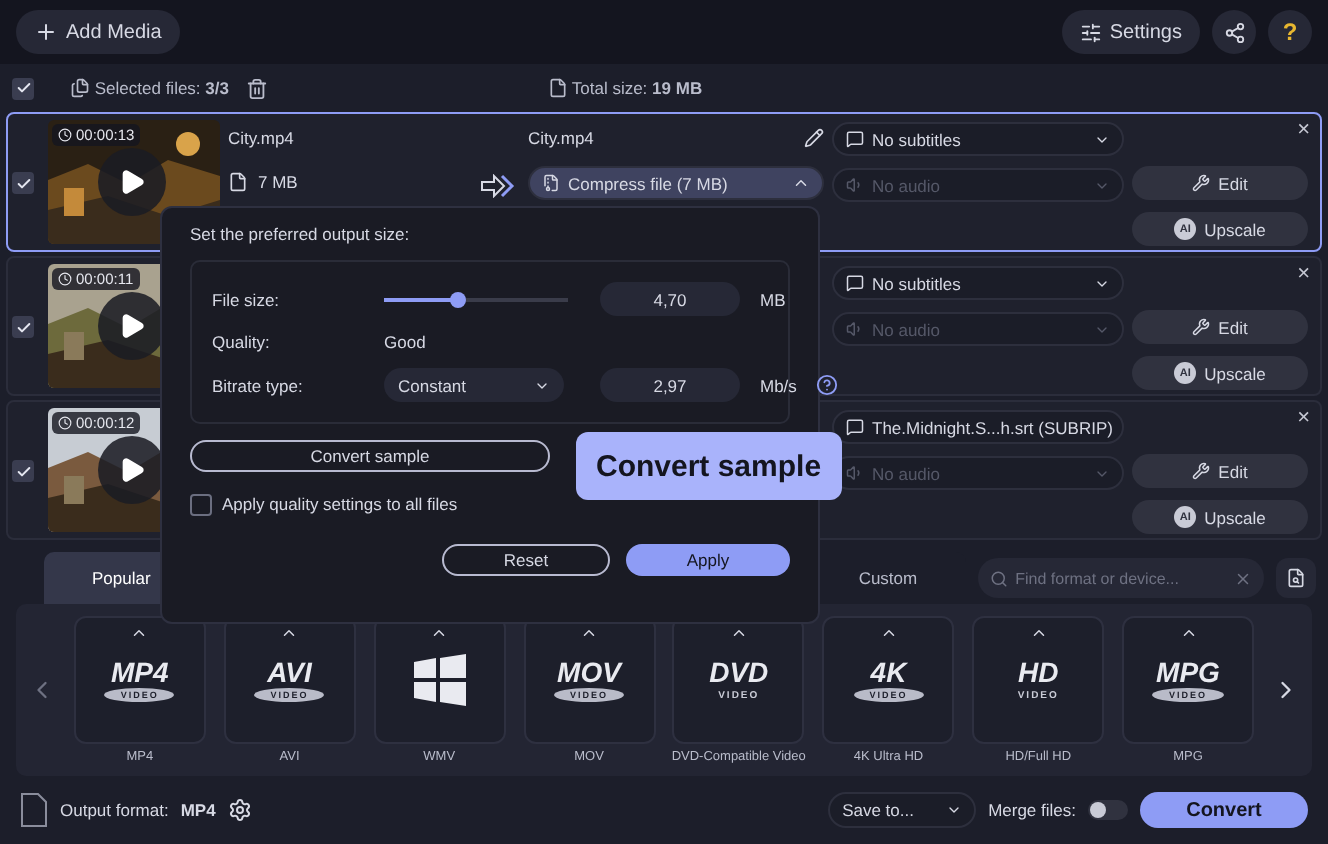 The image size is (1328, 844). I want to click on output-file-name: City.mp4, so click(561, 138).